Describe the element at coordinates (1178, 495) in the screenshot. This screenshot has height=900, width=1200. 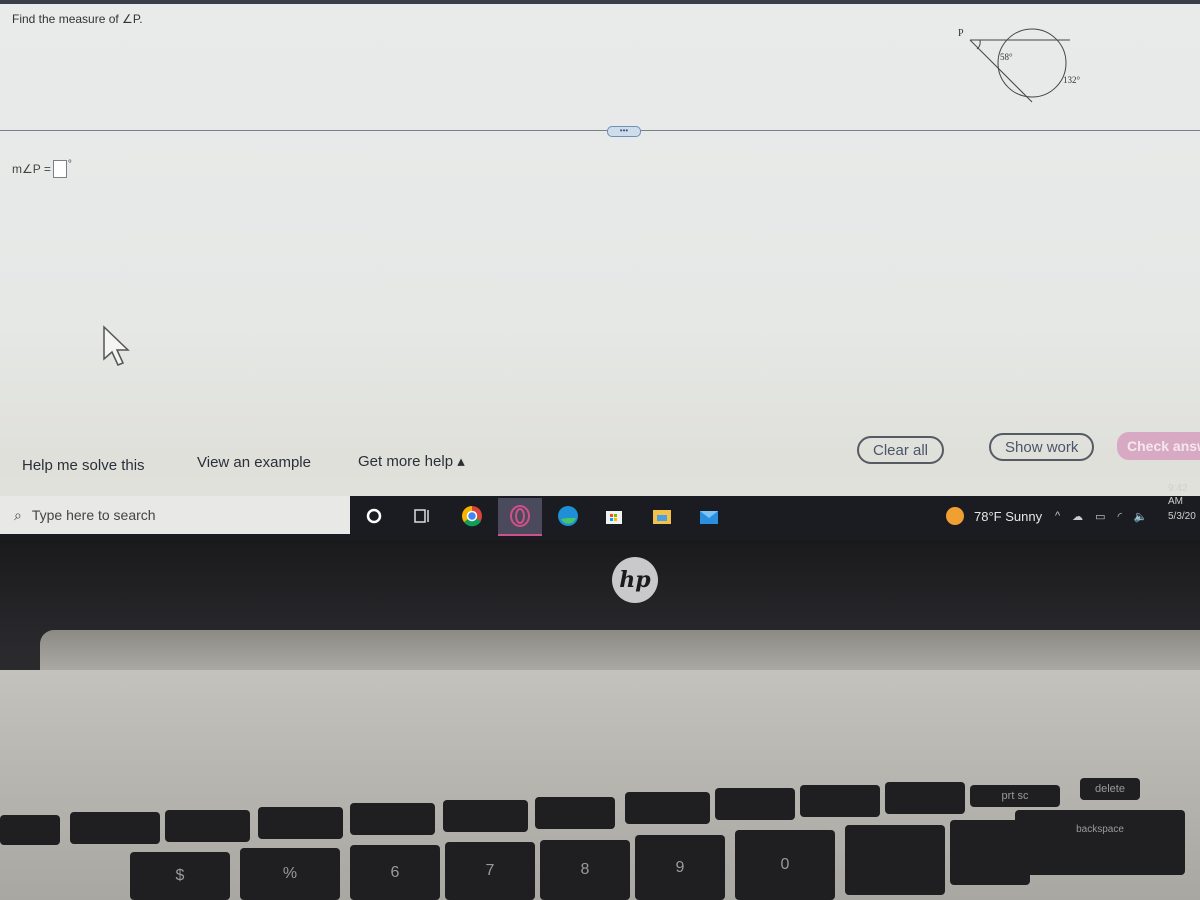
I see `time: 9:42 AM` at that location.